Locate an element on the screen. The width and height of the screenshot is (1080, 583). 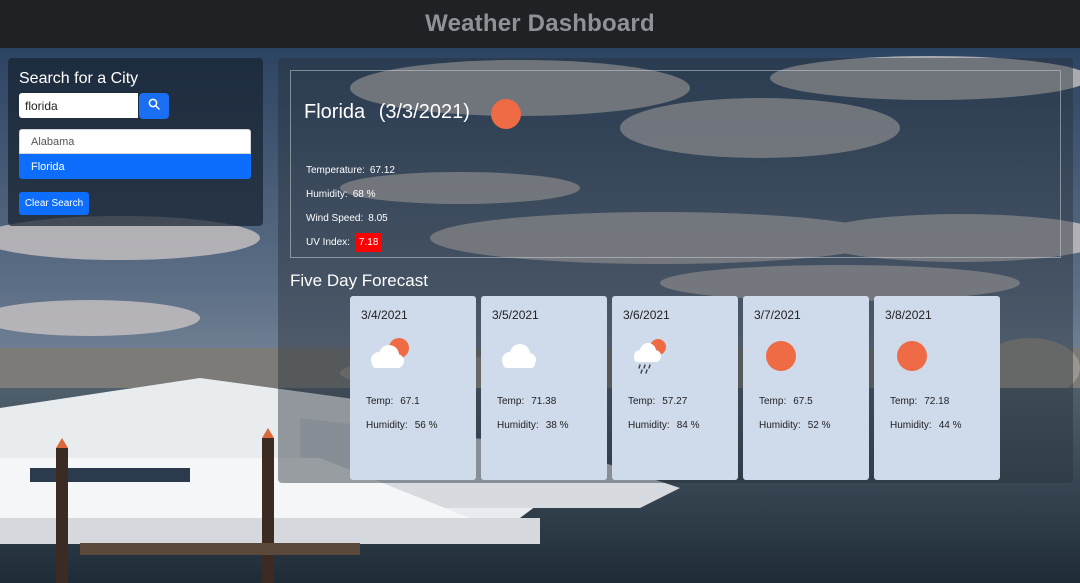
forecast-humidity-row: Humidity: 84 % is located at coordinates (663, 425).